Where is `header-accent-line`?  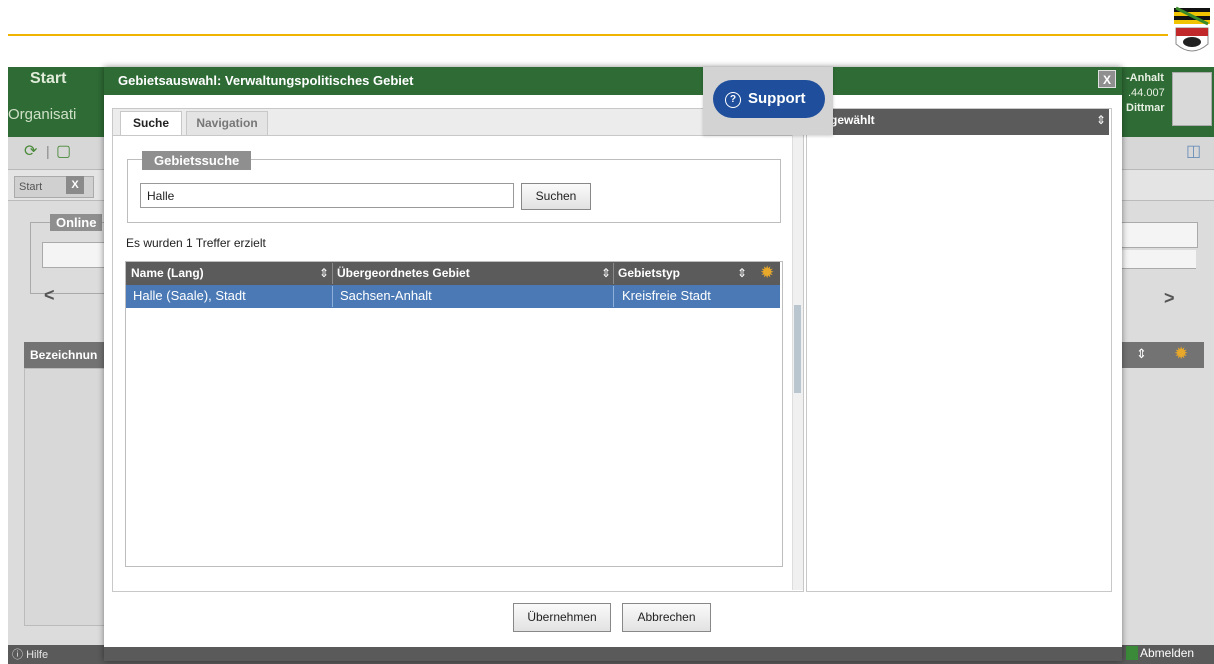
header-accent-line is located at coordinates (588, 35).